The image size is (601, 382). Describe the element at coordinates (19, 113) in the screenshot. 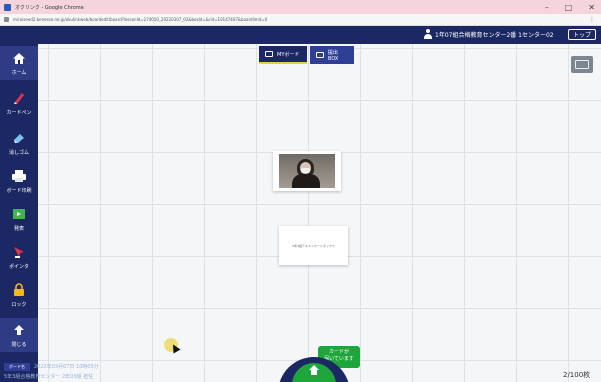

I see `sidebar-item-label: カードペン` at that location.